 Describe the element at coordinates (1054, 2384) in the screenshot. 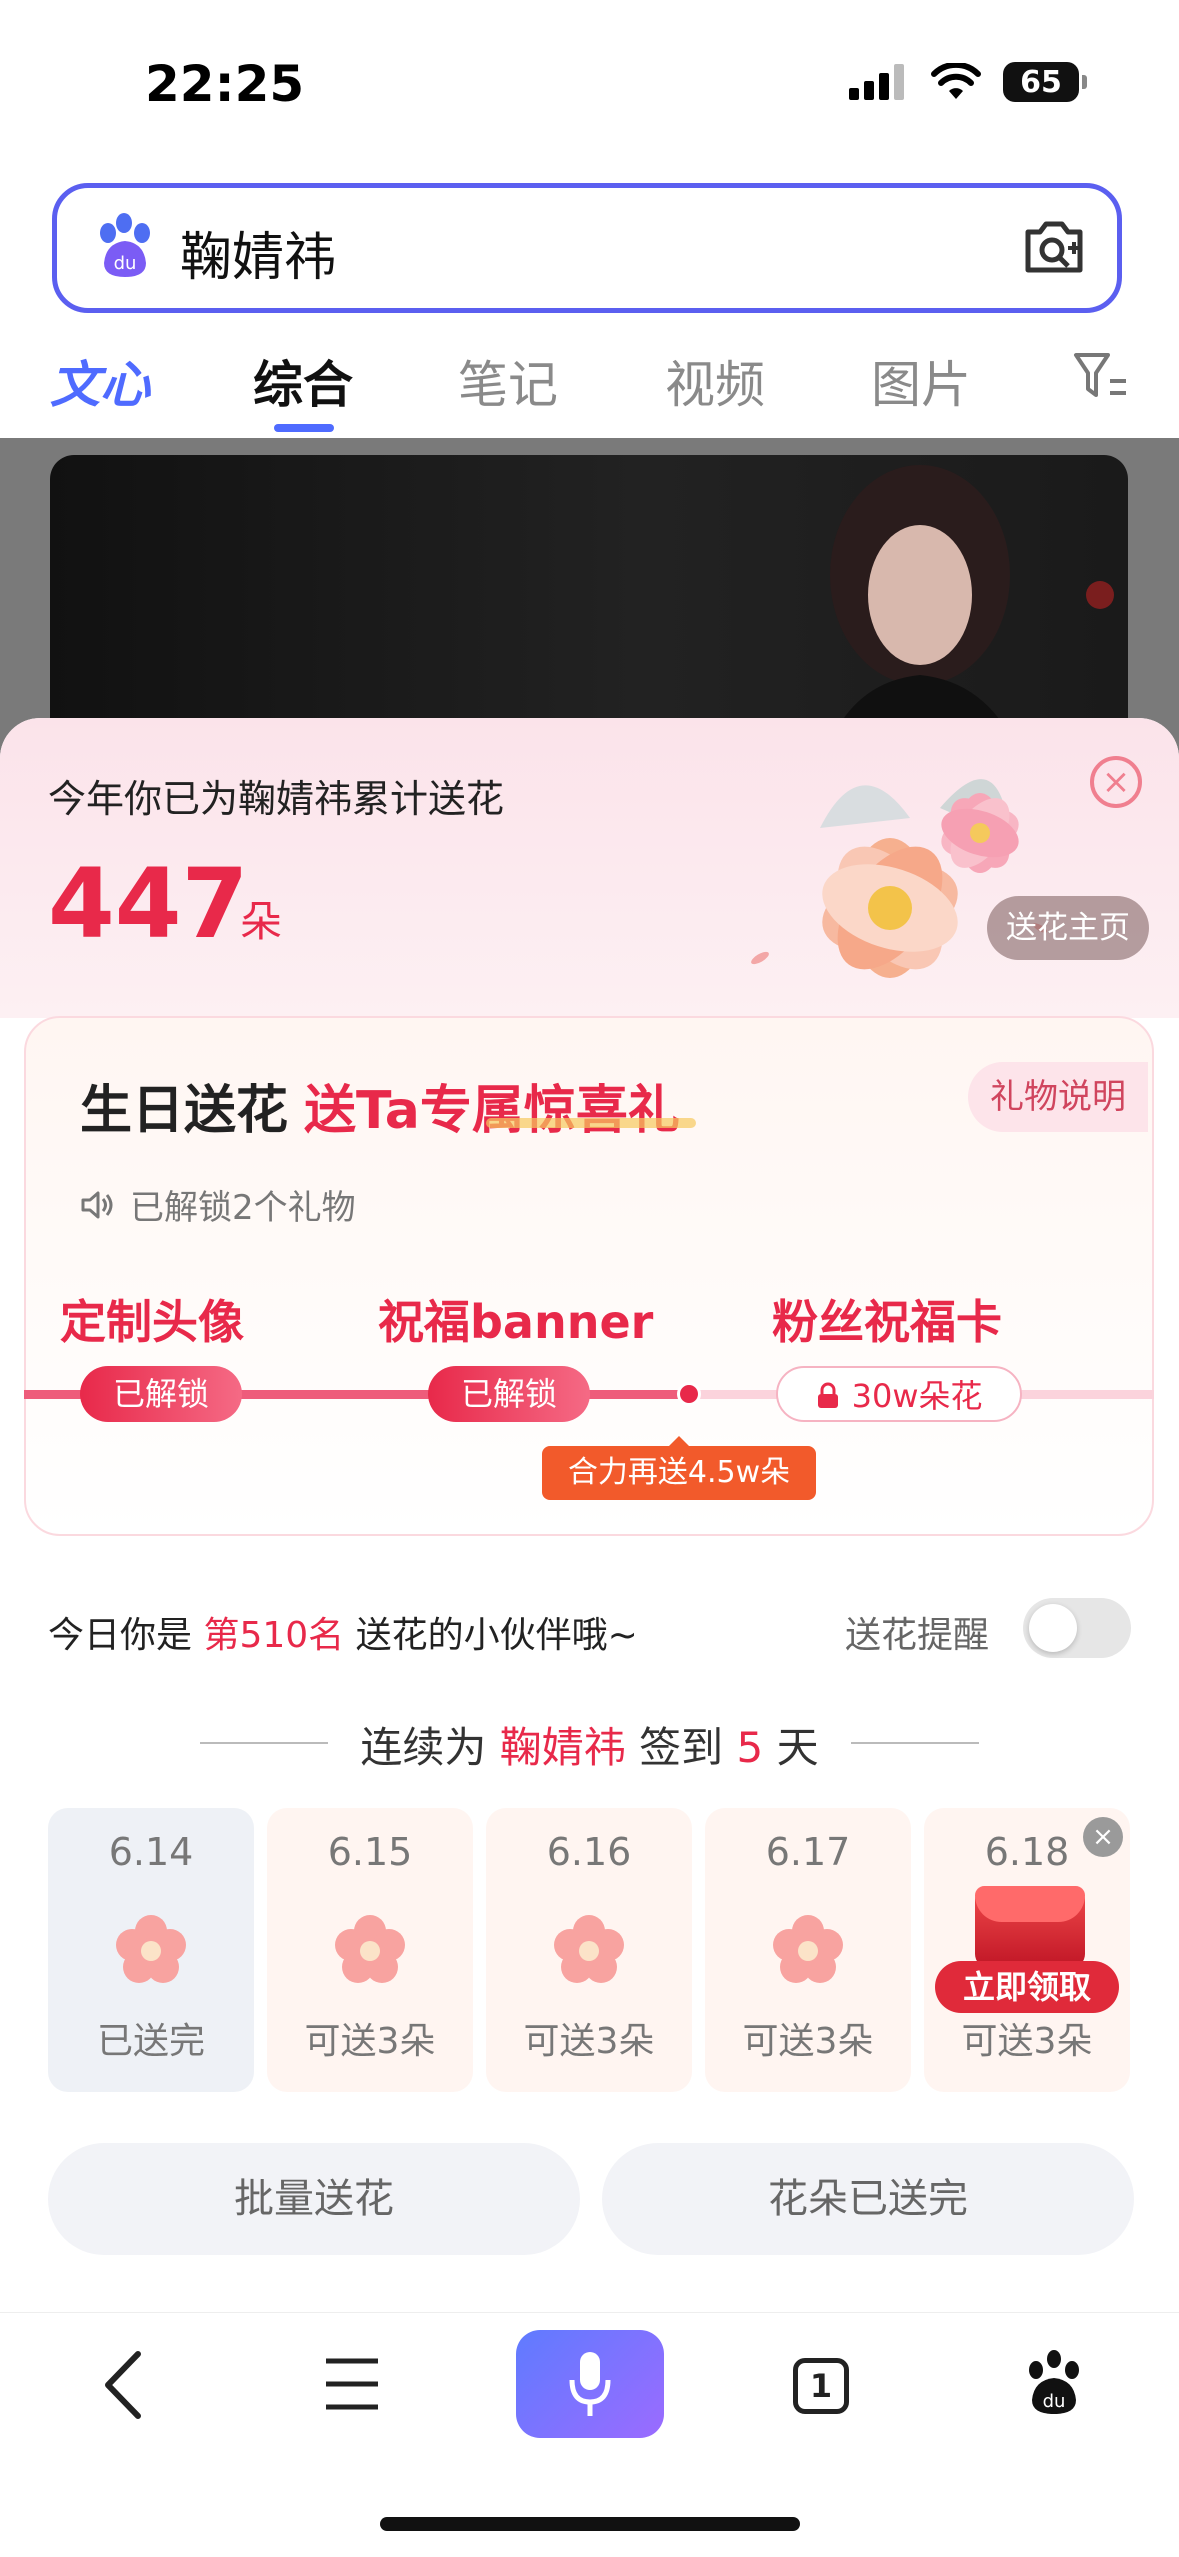

I see `baidu-home-icon: du` at that location.